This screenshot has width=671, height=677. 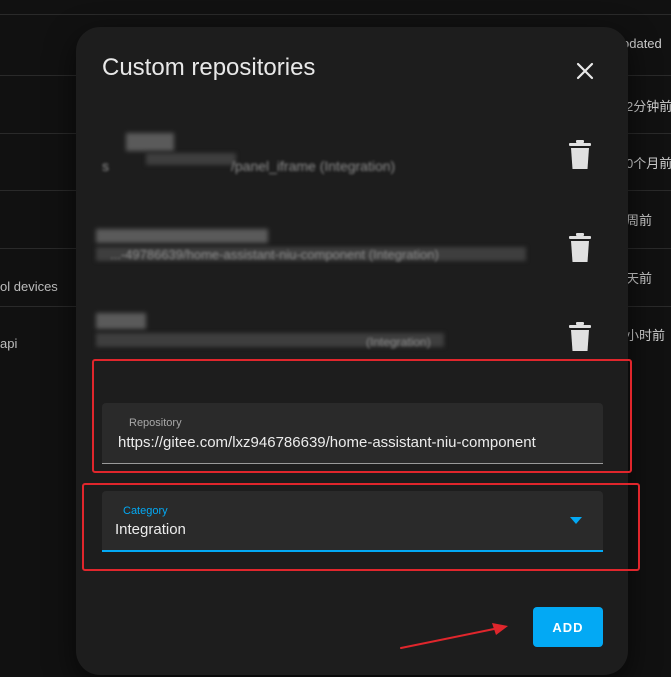 What do you see at coordinates (568, 627) in the screenshot?
I see `add-button: ADD` at bounding box center [568, 627].